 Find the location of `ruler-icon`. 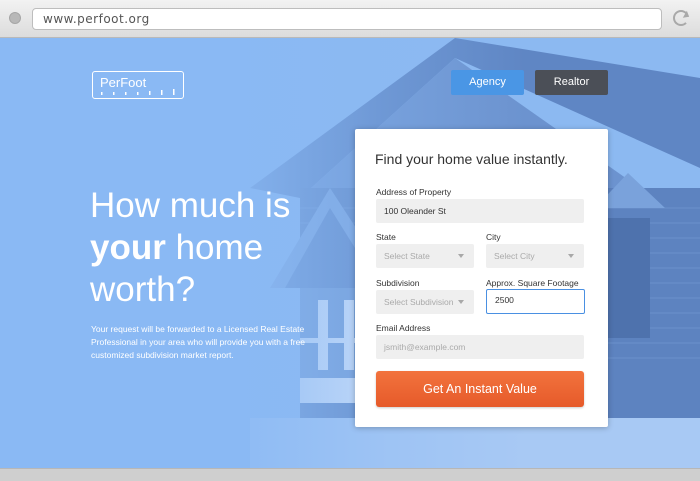

ruler-icon is located at coordinates (138, 92).